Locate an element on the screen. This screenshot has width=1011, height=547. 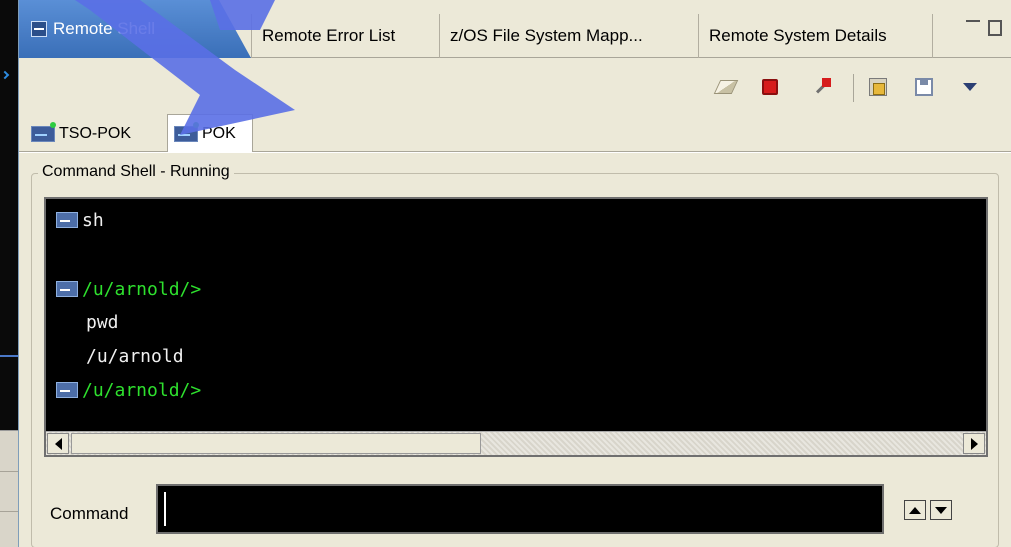
export-icon is located at coordinates (878, 87).